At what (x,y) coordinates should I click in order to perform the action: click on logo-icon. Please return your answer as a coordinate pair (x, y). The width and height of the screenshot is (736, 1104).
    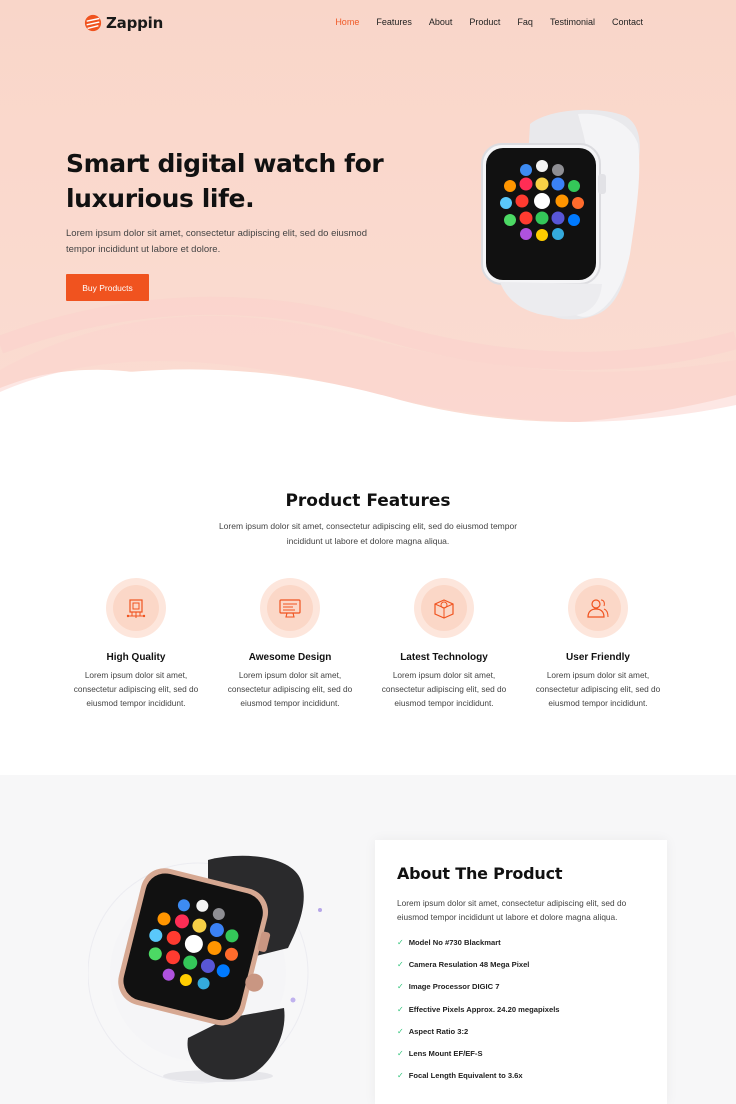
    Looking at the image, I should click on (93, 23).